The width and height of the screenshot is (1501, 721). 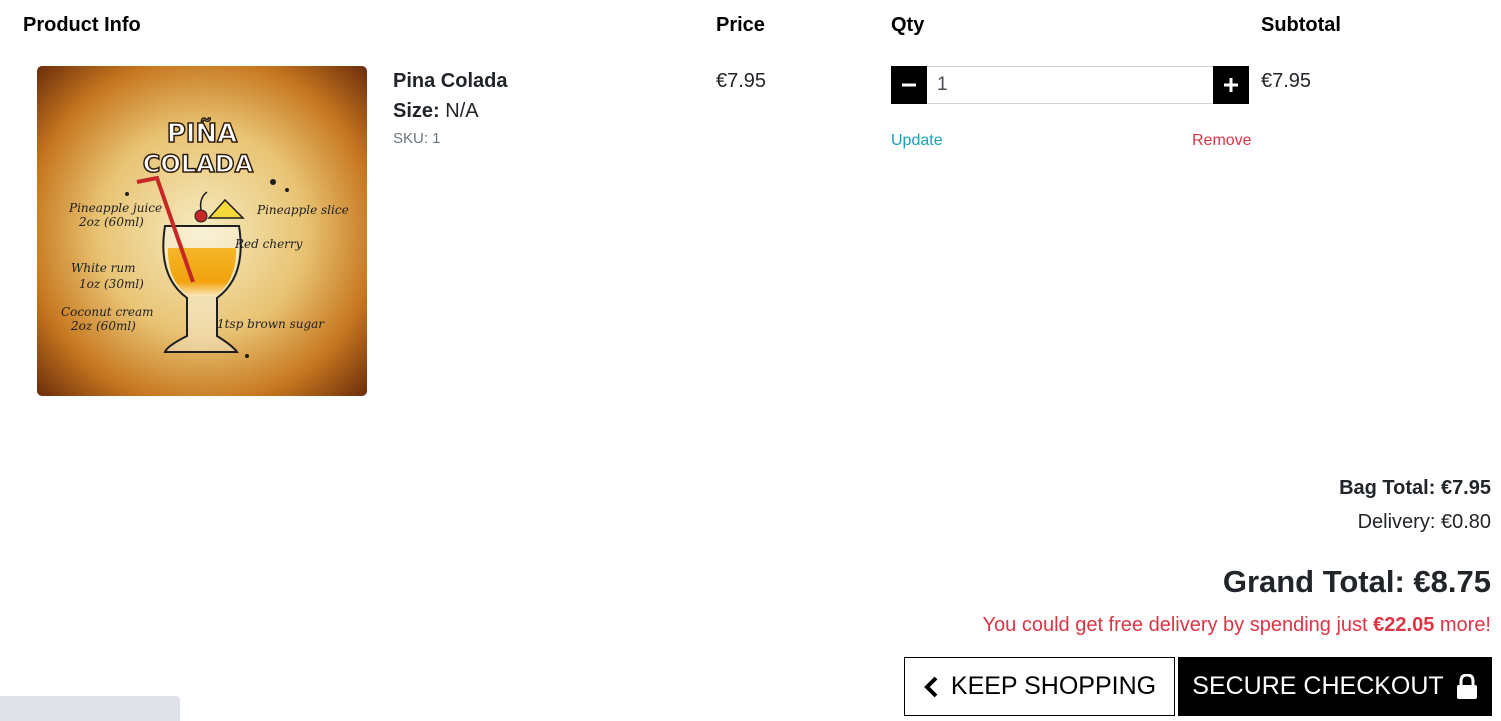 I want to click on image-label: 1tsp brown sugar, so click(x=271, y=324).